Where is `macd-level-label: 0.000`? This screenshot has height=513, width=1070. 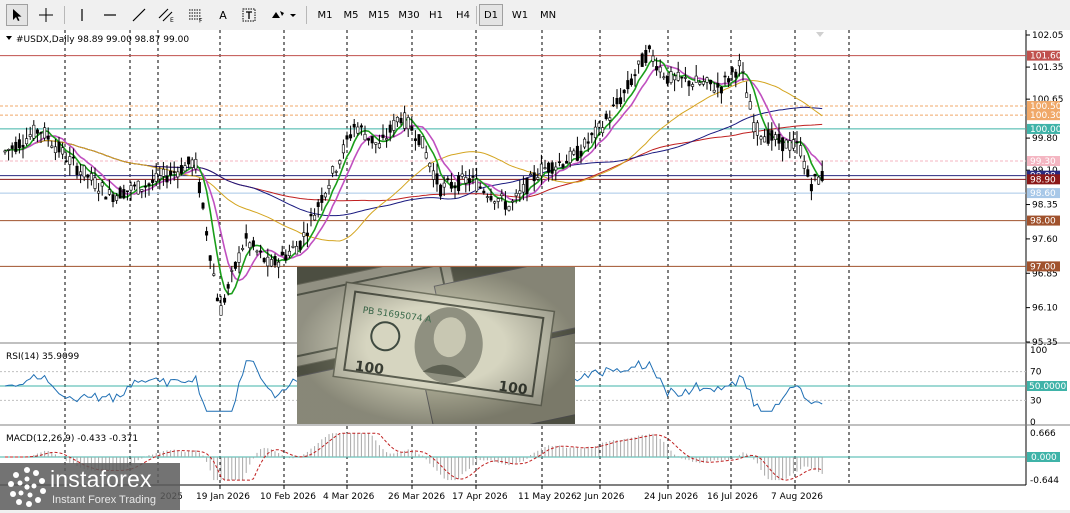 macd-level-label: 0.000 is located at coordinates (1044, 458).